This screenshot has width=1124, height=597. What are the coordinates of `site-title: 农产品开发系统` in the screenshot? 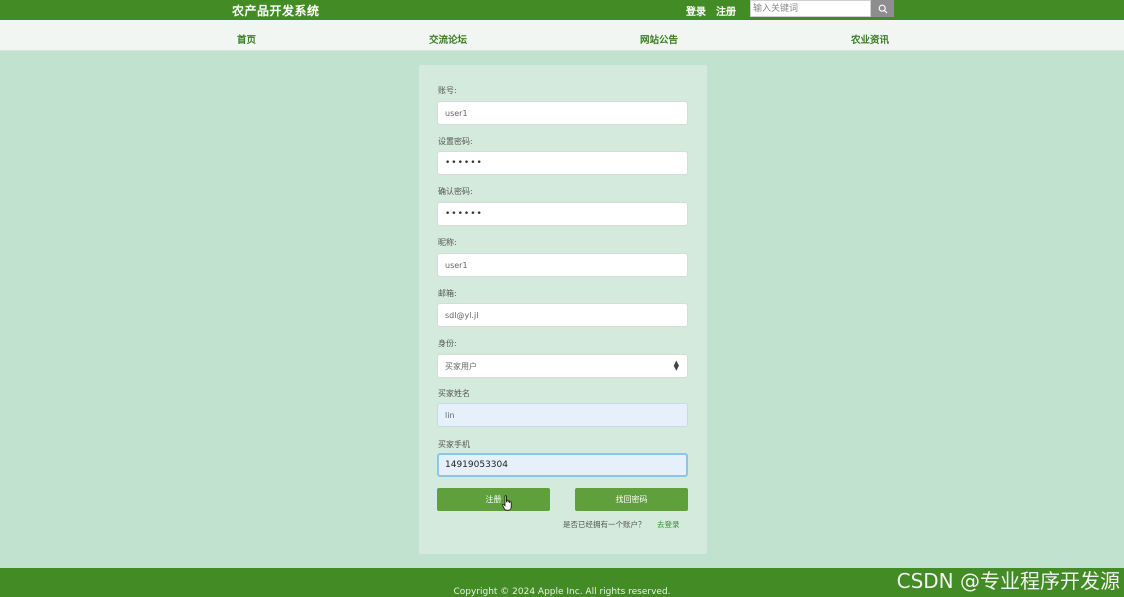 It's located at (276, 11).